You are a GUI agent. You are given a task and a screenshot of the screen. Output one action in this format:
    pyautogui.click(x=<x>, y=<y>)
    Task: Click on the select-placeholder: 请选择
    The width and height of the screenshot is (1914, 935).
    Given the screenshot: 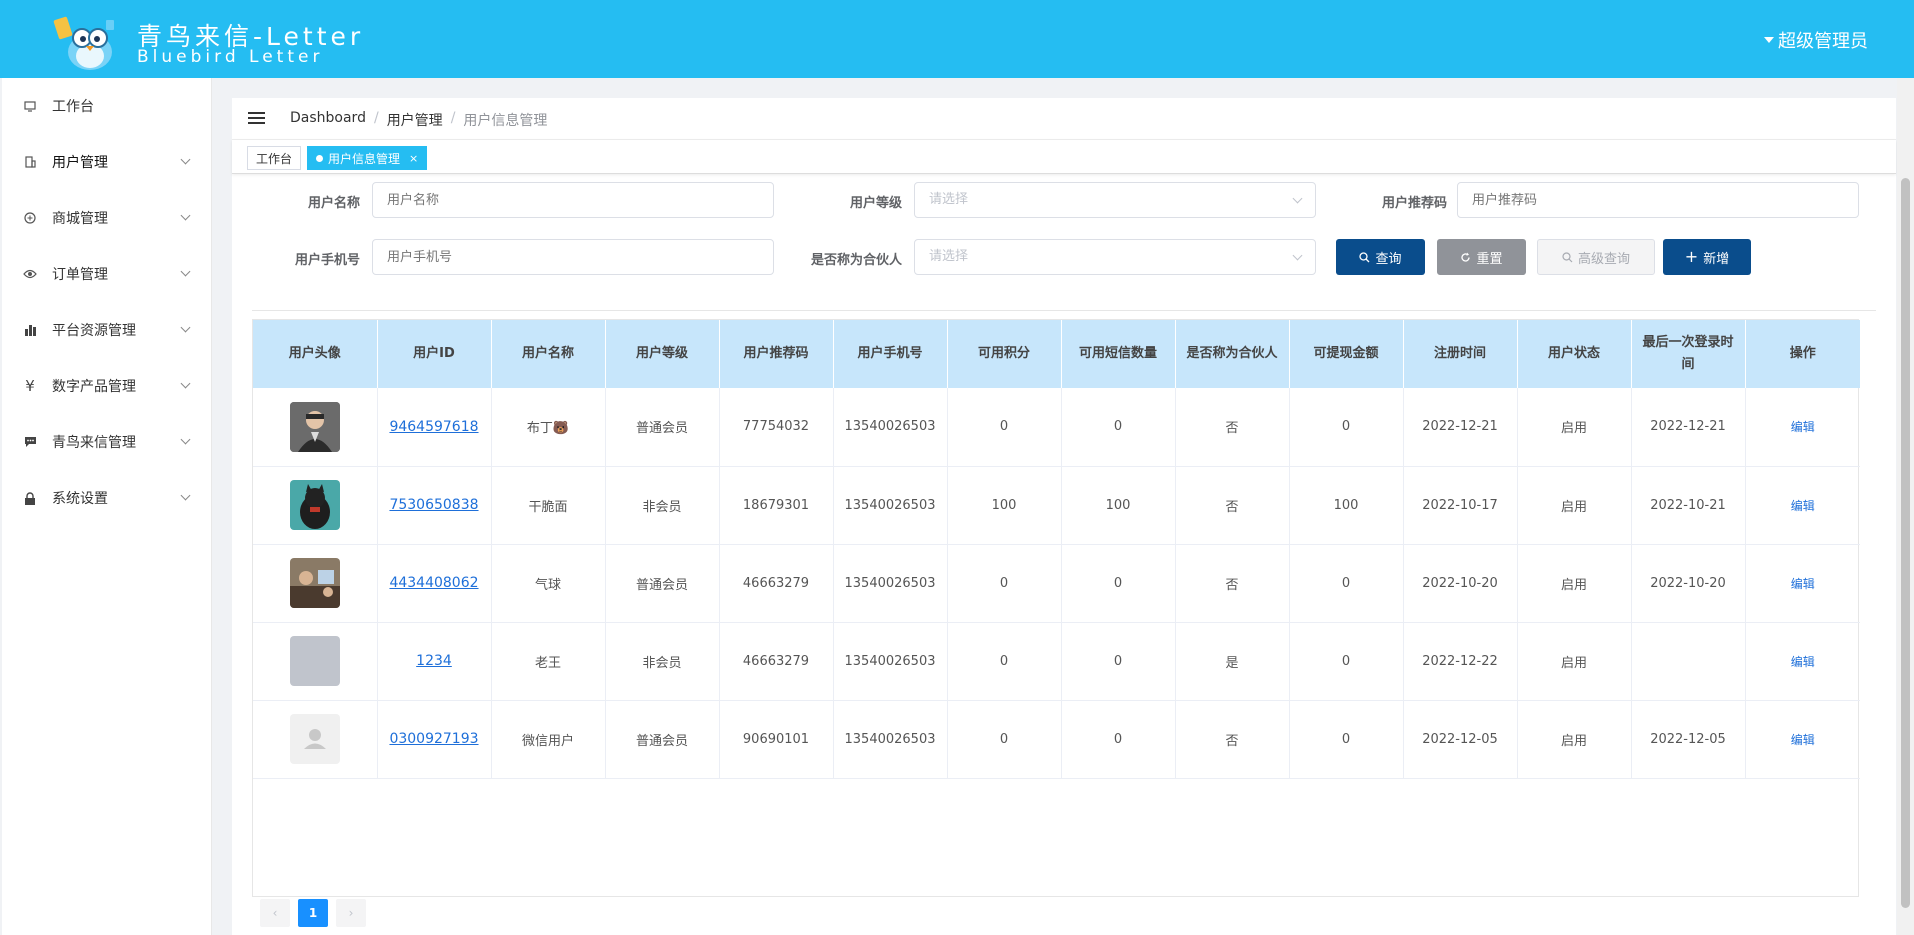 What is the action you would take?
    pyautogui.click(x=949, y=256)
    